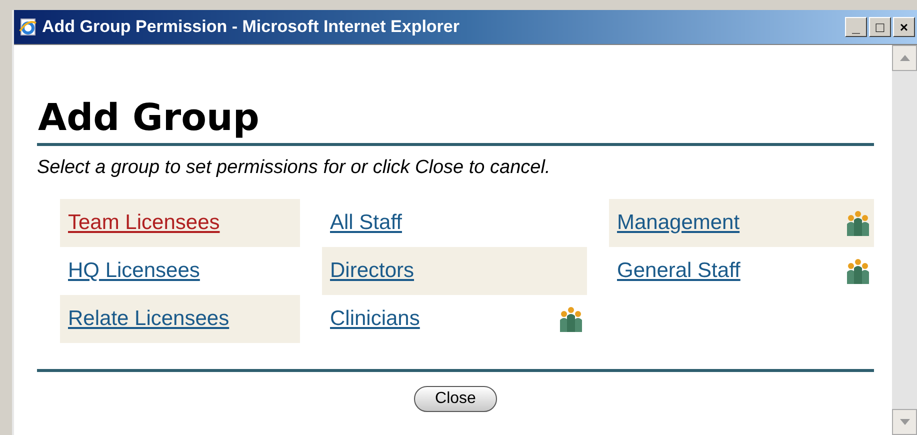  Describe the element at coordinates (455, 399) in the screenshot. I see `close-button: Close` at that location.